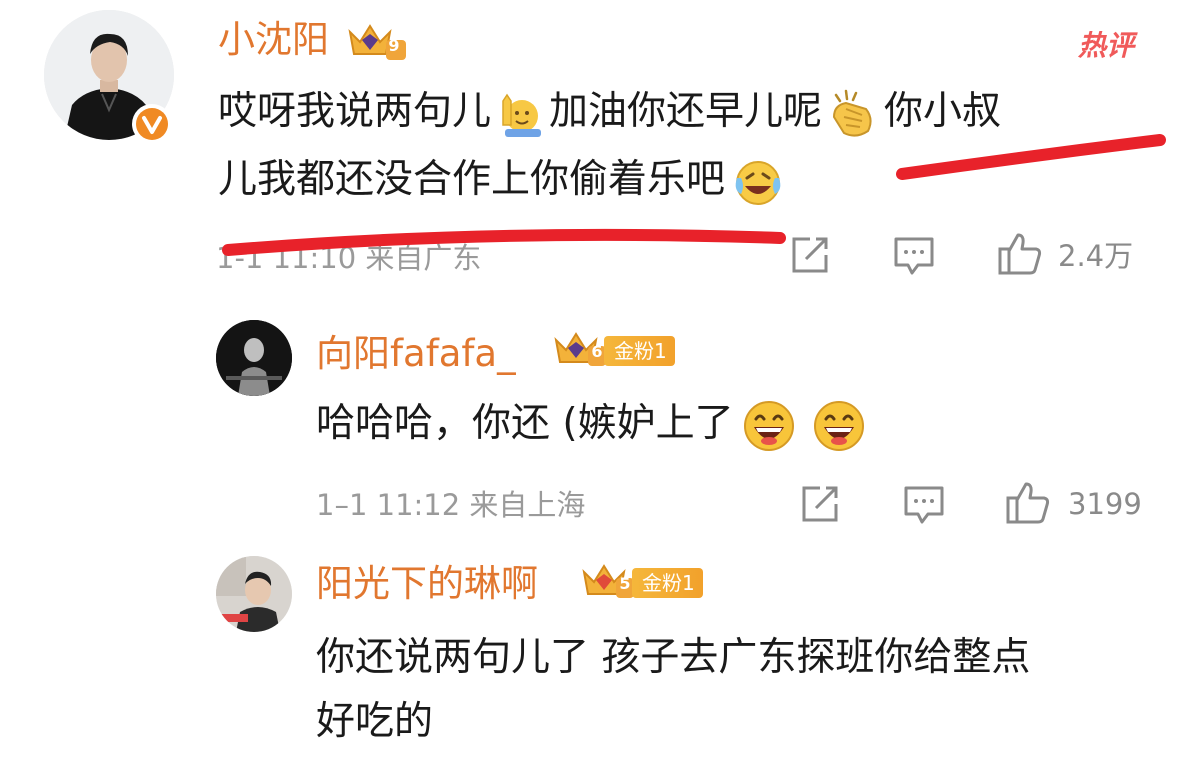 Image resolution: width=1200 pixels, height=763 pixels. I want to click on red-annotation-underline-bottom, so click(504, 240).